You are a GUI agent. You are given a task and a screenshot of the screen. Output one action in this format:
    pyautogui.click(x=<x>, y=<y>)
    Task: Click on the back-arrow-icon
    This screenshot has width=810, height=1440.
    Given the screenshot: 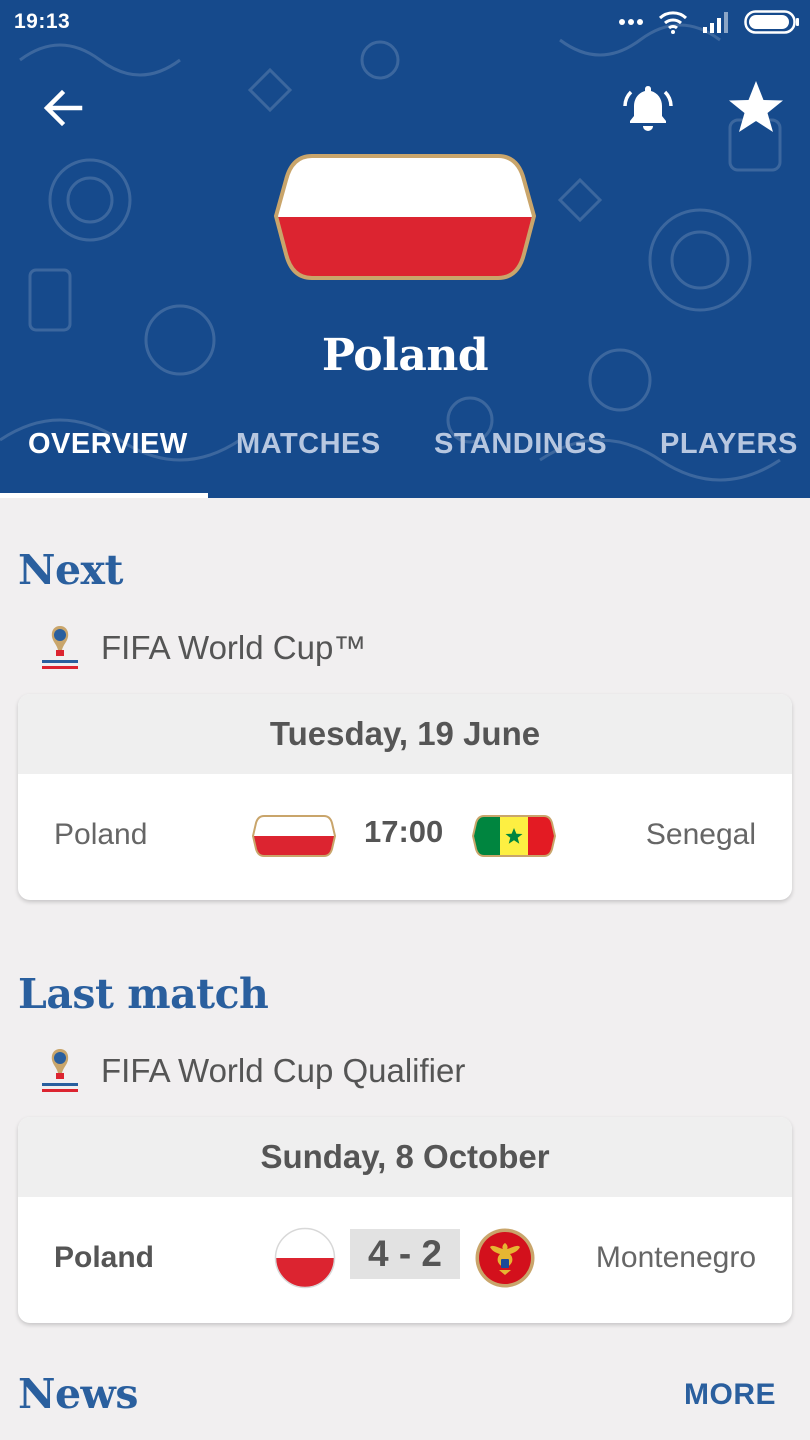 What is the action you would take?
    pyautogui.click(x=63, y=108)
    